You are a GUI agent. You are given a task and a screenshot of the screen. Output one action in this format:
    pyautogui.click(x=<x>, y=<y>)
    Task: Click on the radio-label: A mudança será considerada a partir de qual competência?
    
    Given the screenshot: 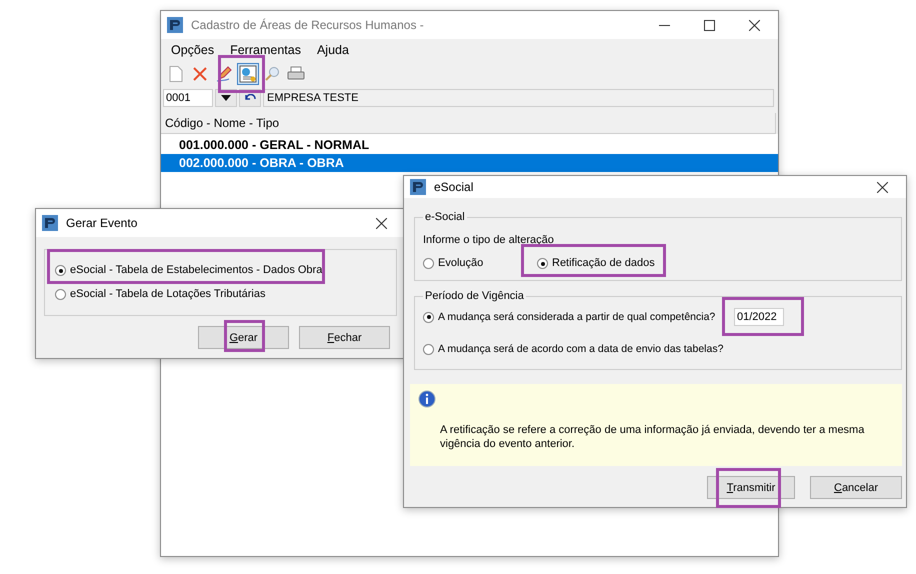 What is the action you would take?
    pyautogui.click(x=577, y=317)
    